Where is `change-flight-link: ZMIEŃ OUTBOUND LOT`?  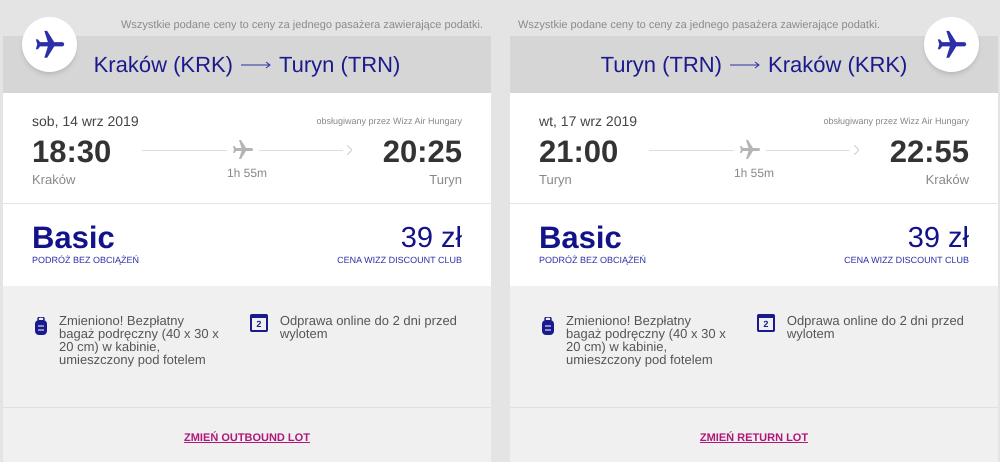
change-flight-link: ZMIEŃ OUTBOUND LOT is located at coordinates (247, 438).